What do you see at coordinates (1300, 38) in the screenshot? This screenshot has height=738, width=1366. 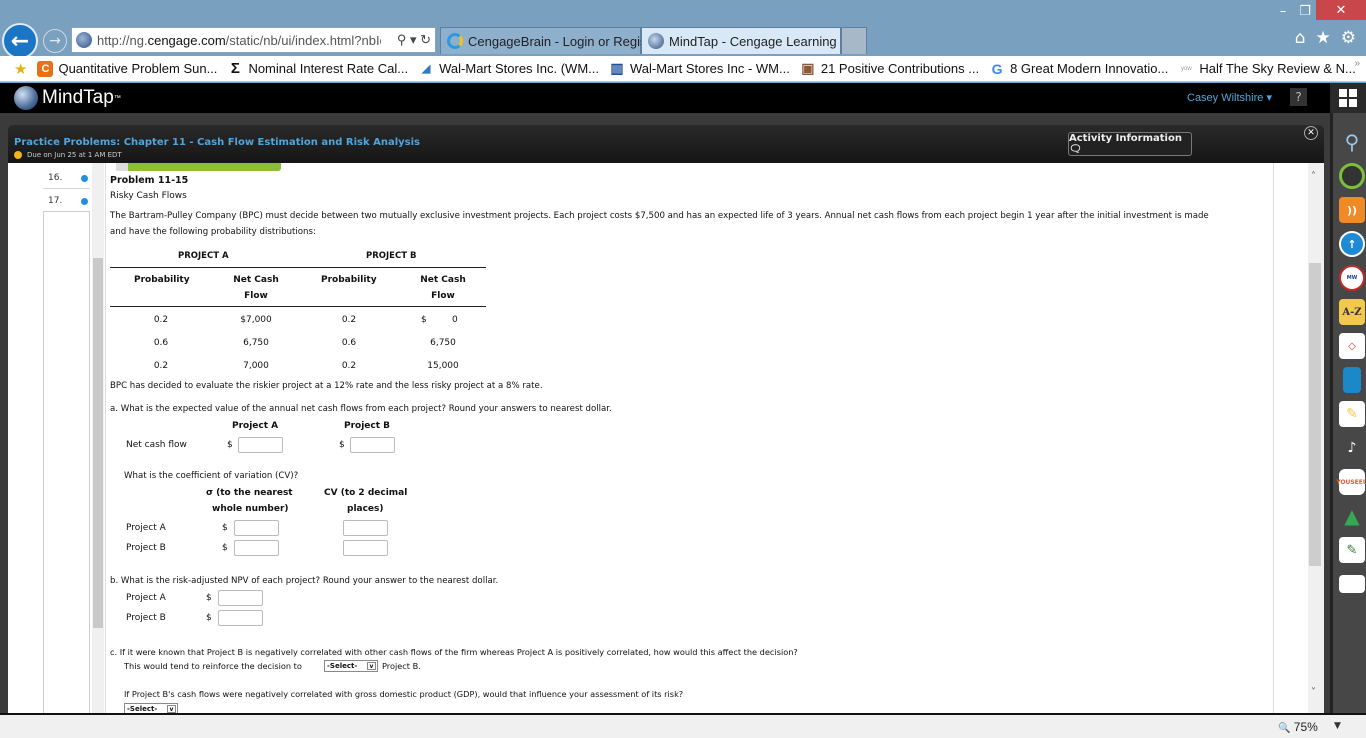 I see `home-icon: ⌂` at bounding box center [1300, 38].